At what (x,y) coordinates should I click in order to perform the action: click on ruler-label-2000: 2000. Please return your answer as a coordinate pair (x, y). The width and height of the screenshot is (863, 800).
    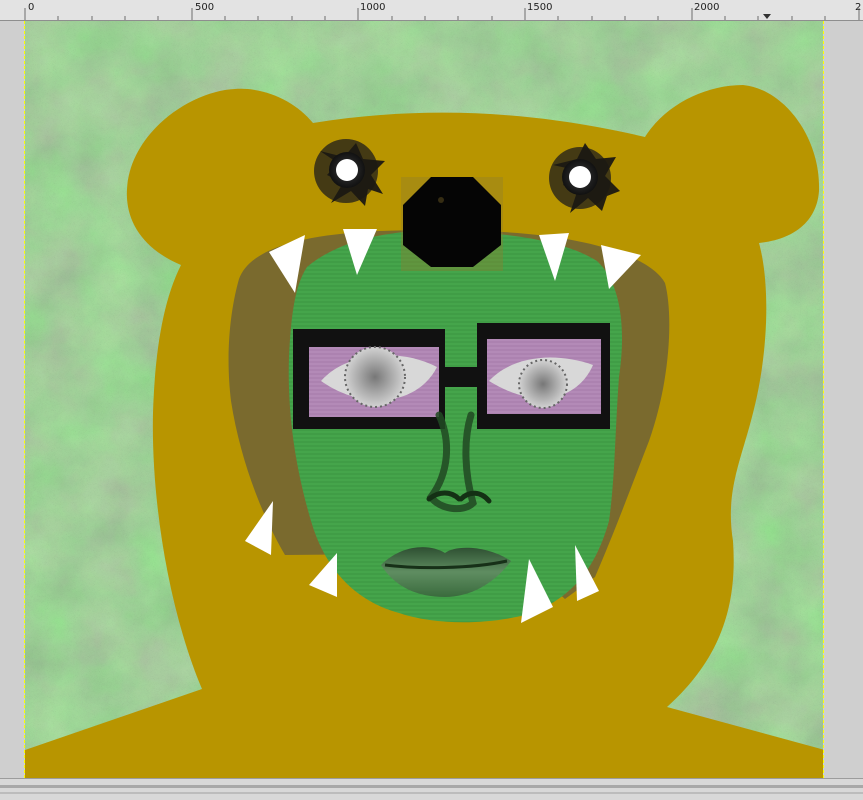
    Looking at the image, I should click on (707, 7).